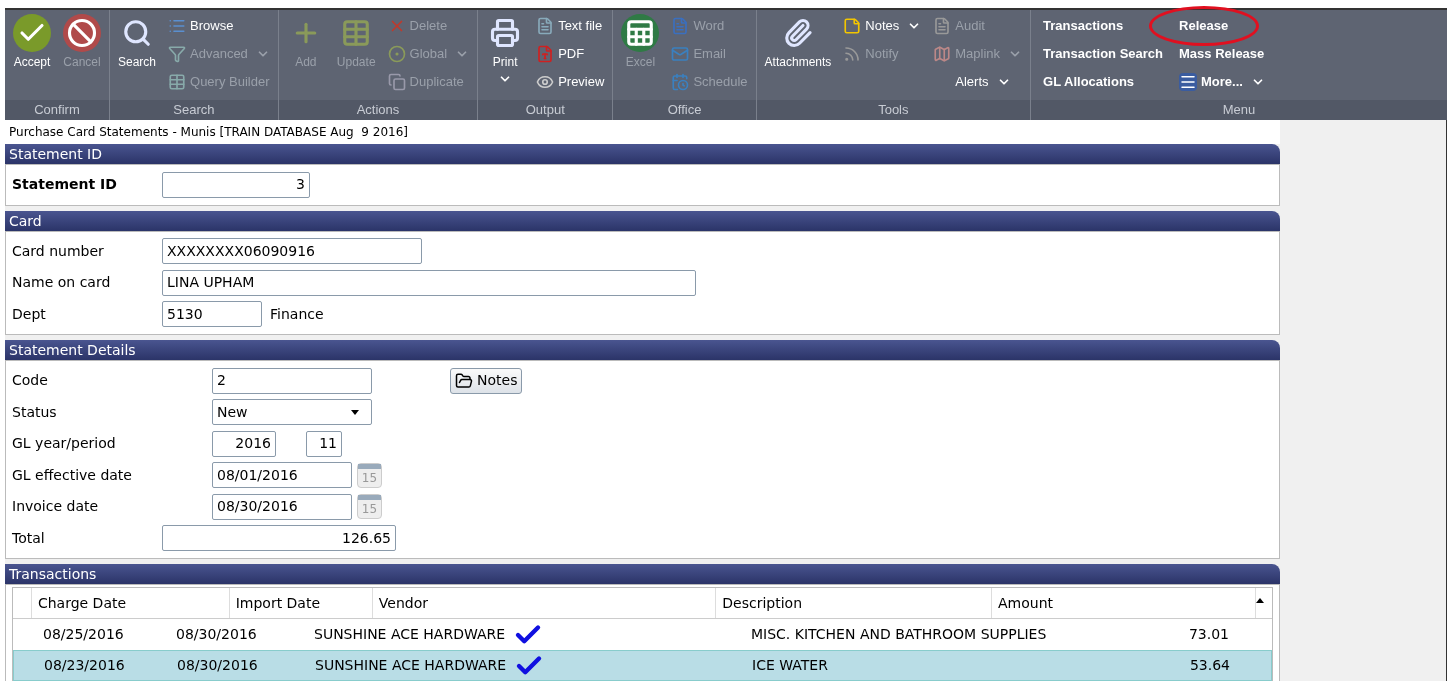  What do you see at coordinates (72, 475) in the screenshot?
I see `field-label: GL effective date` at bounding box center [72, 475].